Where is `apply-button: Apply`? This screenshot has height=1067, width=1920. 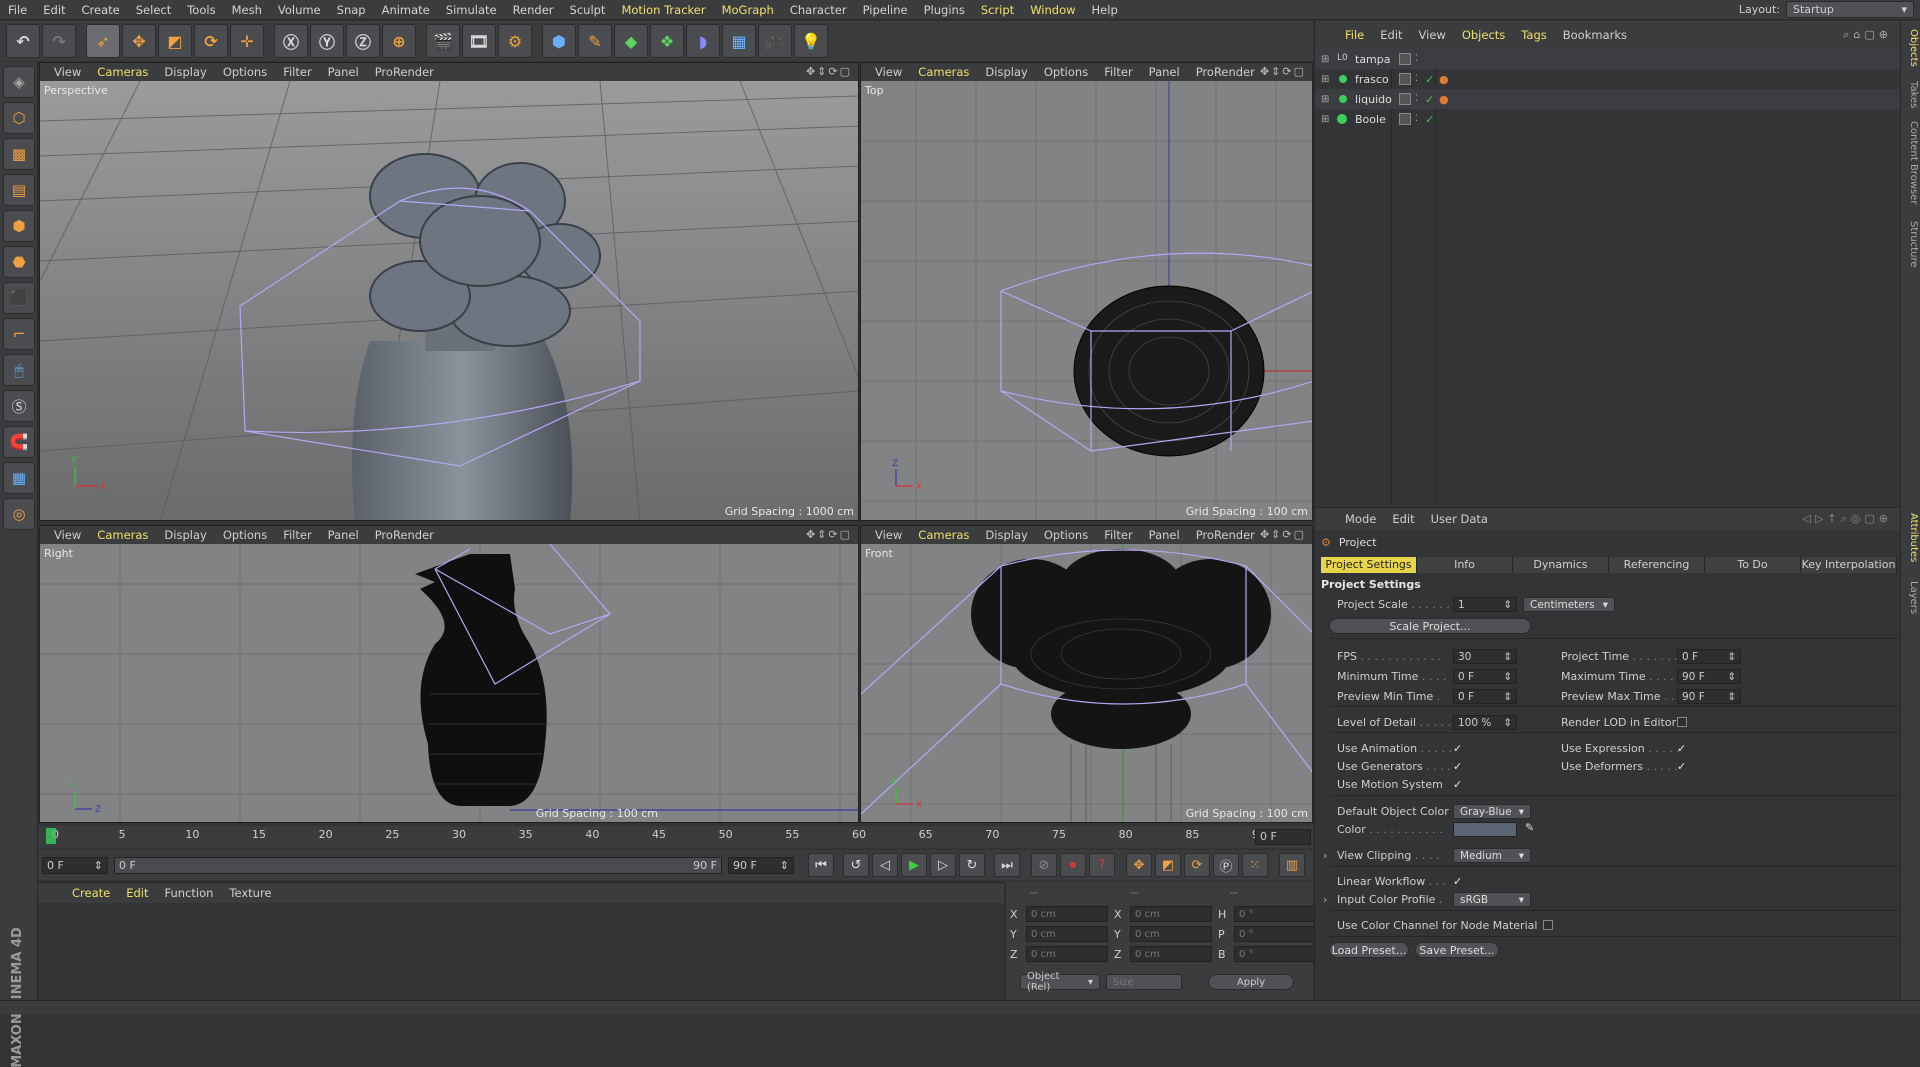 apply-button: Apply is located at coordinates (1251, 982).